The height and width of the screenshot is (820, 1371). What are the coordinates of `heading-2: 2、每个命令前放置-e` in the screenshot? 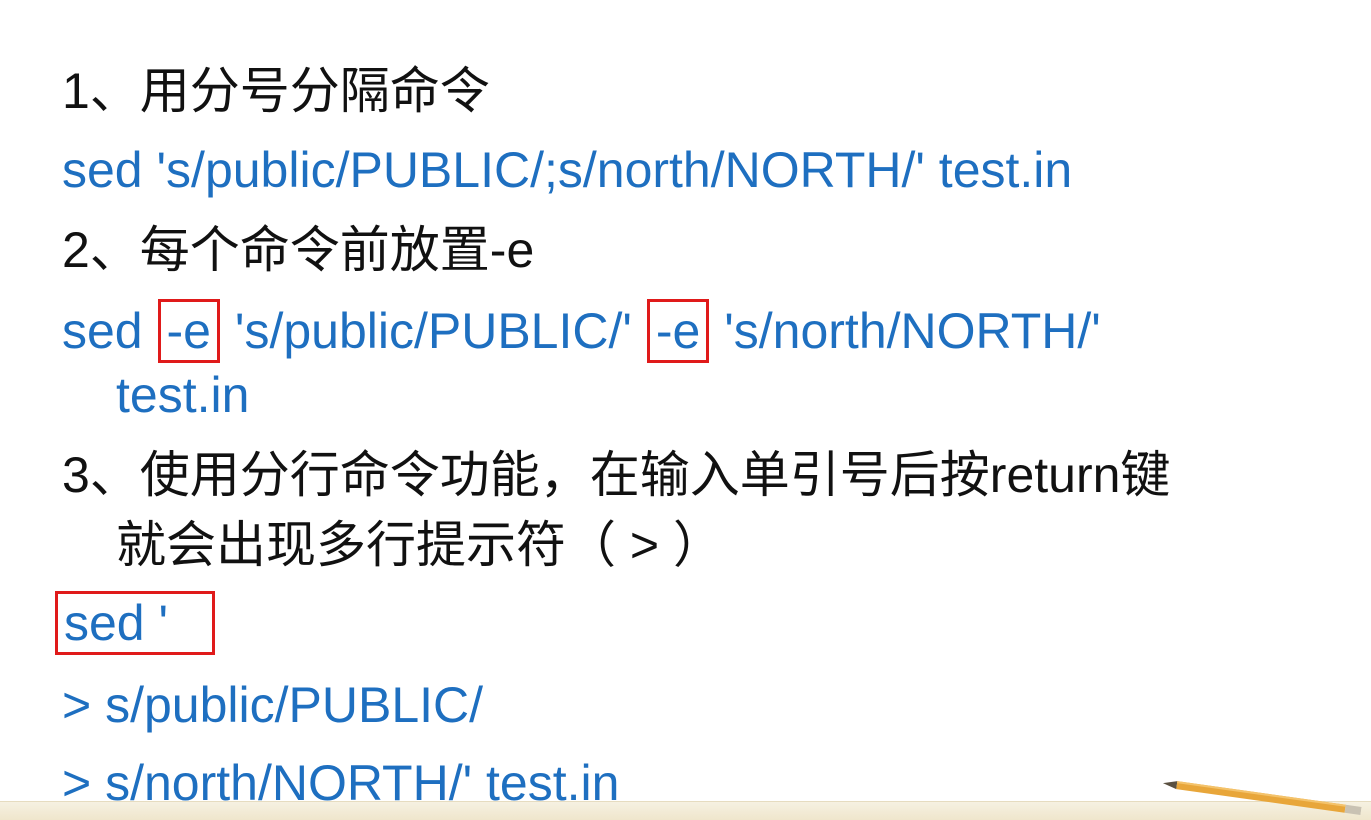 It's located at (298, 250).